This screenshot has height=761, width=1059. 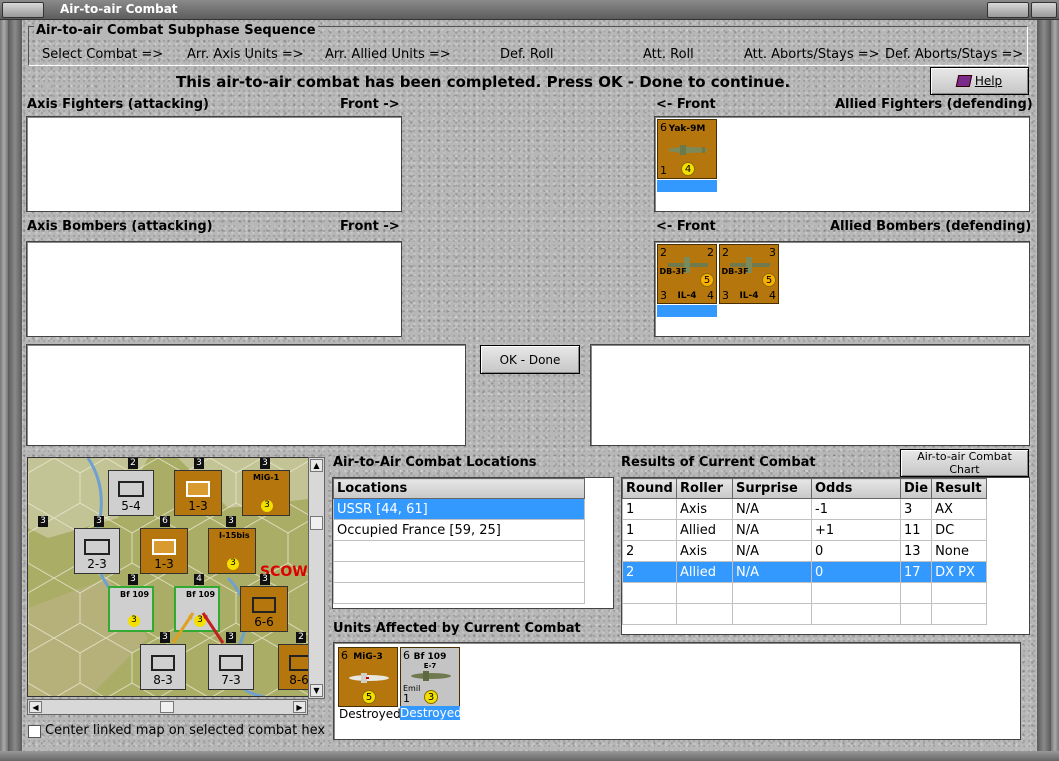 What do you see at coordinates (459, 509) in the screenshot?
I see `location-row: USSR [44, 61]` at bounding box center [459, 509].